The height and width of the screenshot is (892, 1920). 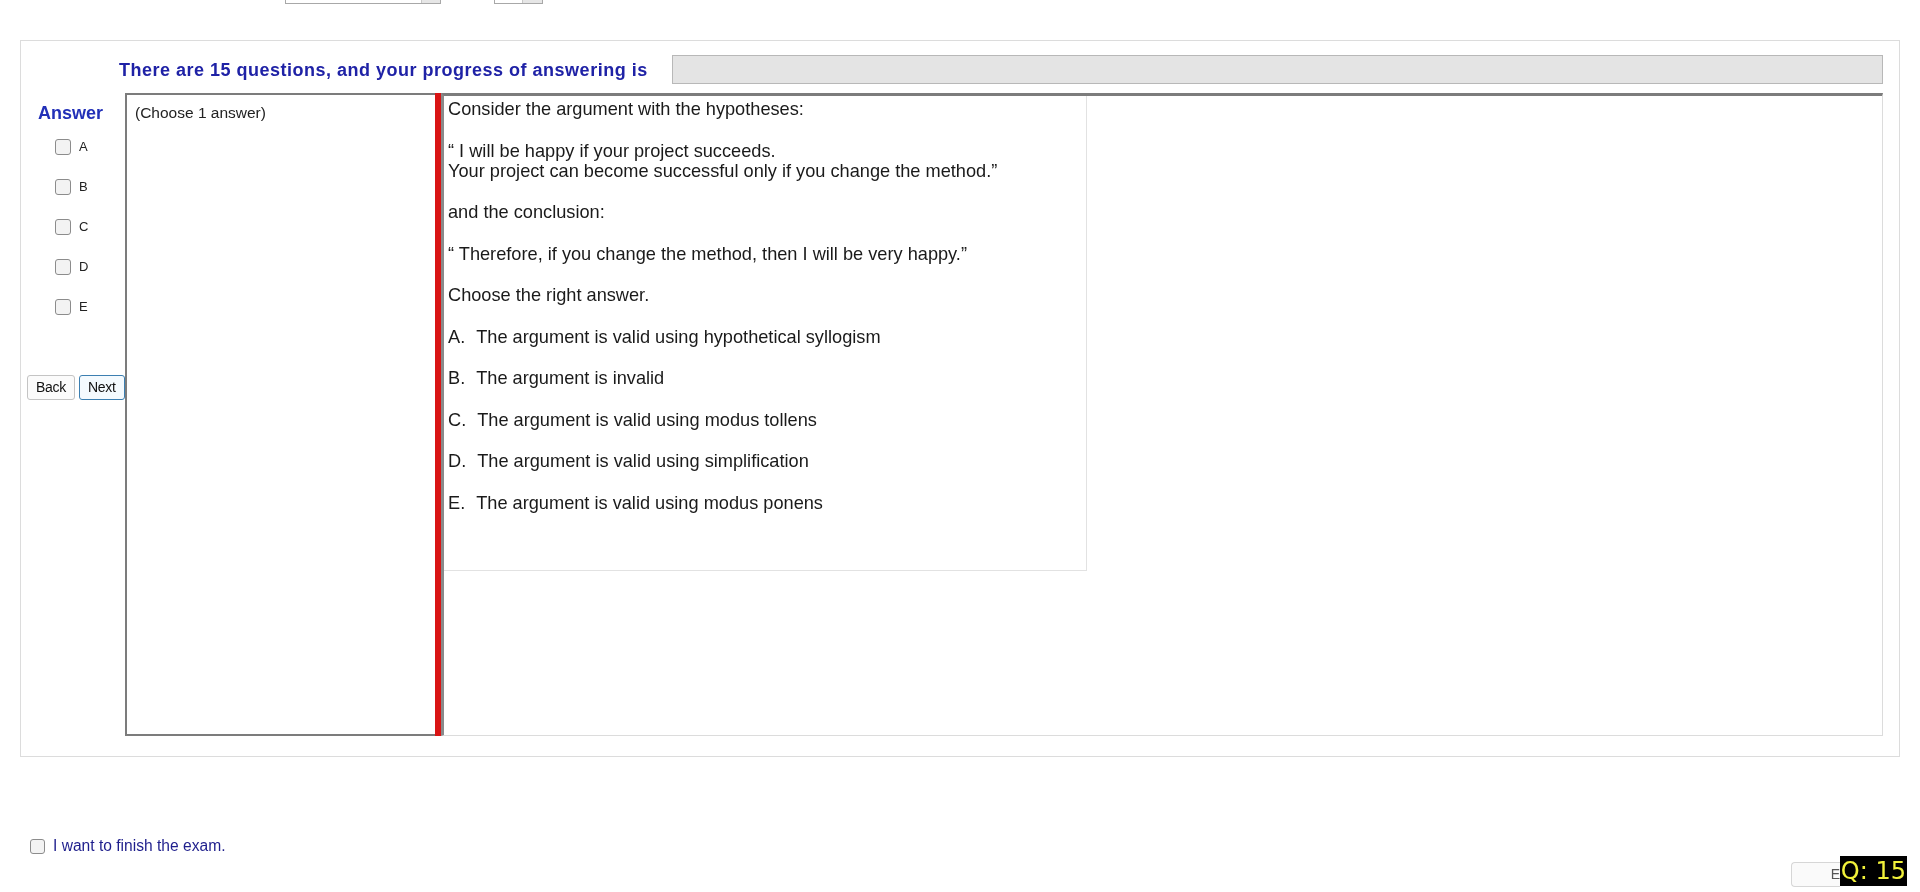 What do you see at coordinates (84, 267) in the screenshot?
I see `option-letter: D` at bounding box center [84, 267].